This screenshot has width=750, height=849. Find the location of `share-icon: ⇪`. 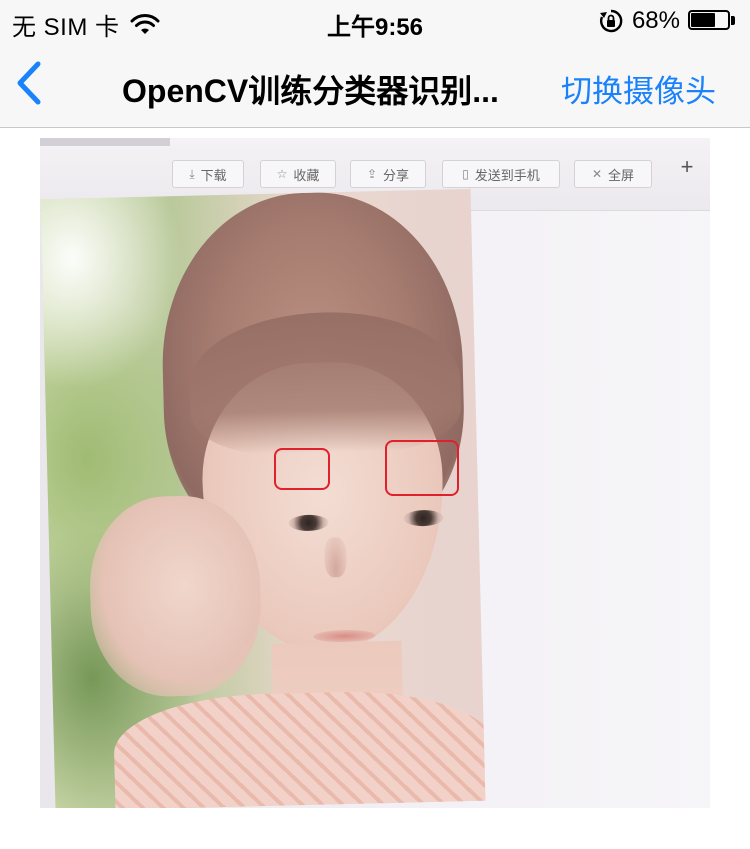

share-icon: ⇪ is located at coordinates (372, 174).